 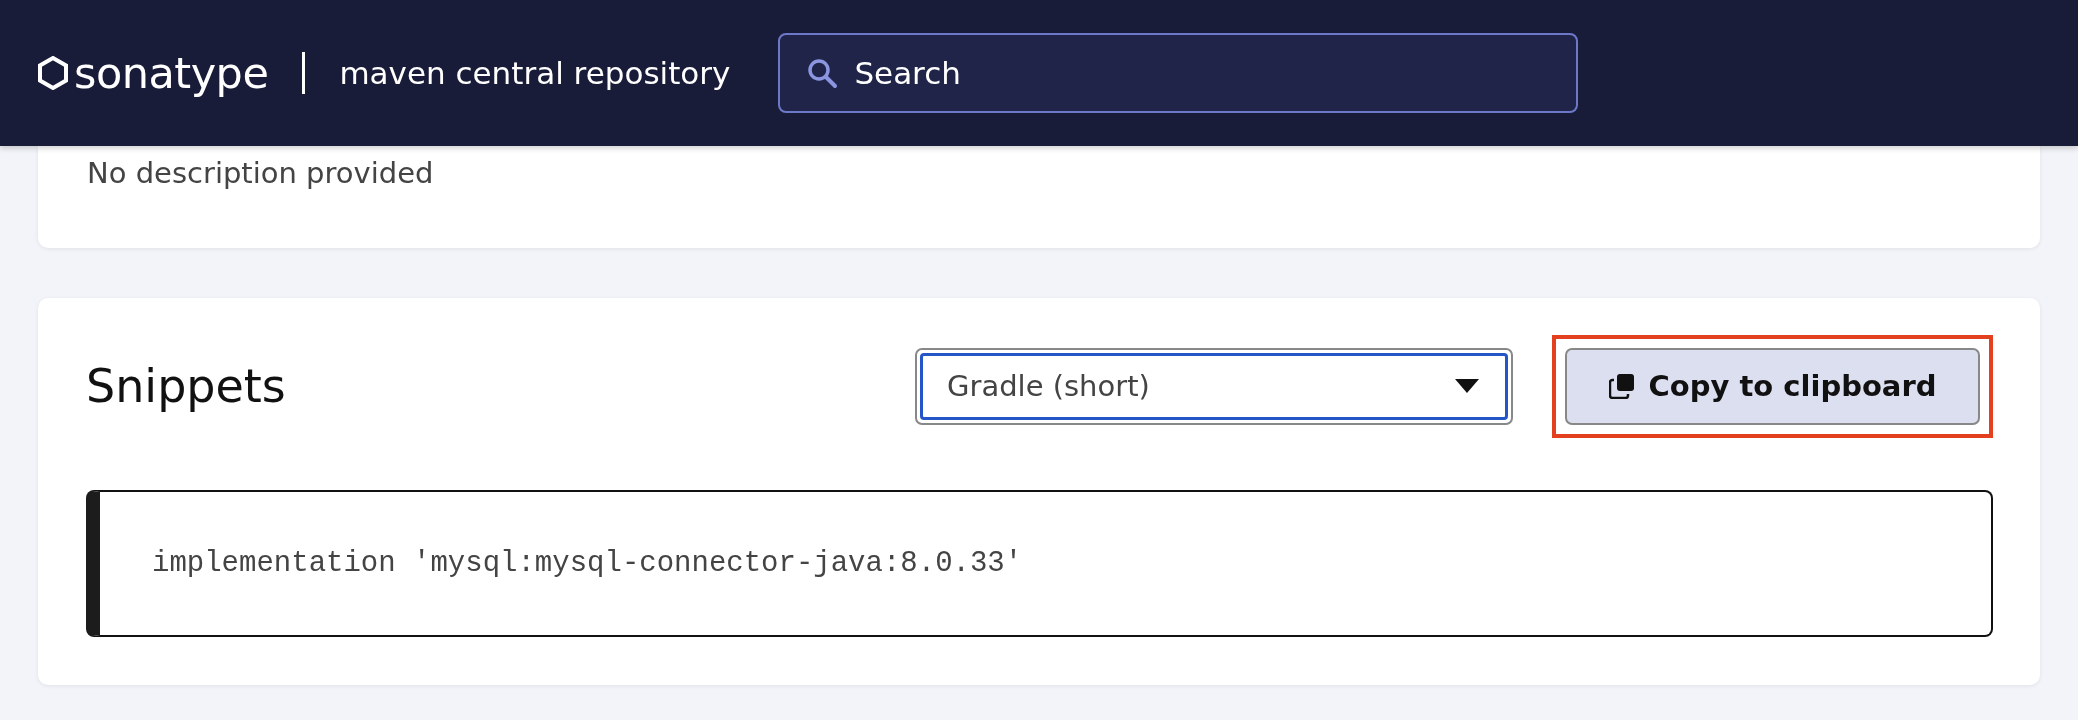 What do you see at coordinates (822, 73) in the screenshot?
I see `search-icon` at bounding box center [822, 73].